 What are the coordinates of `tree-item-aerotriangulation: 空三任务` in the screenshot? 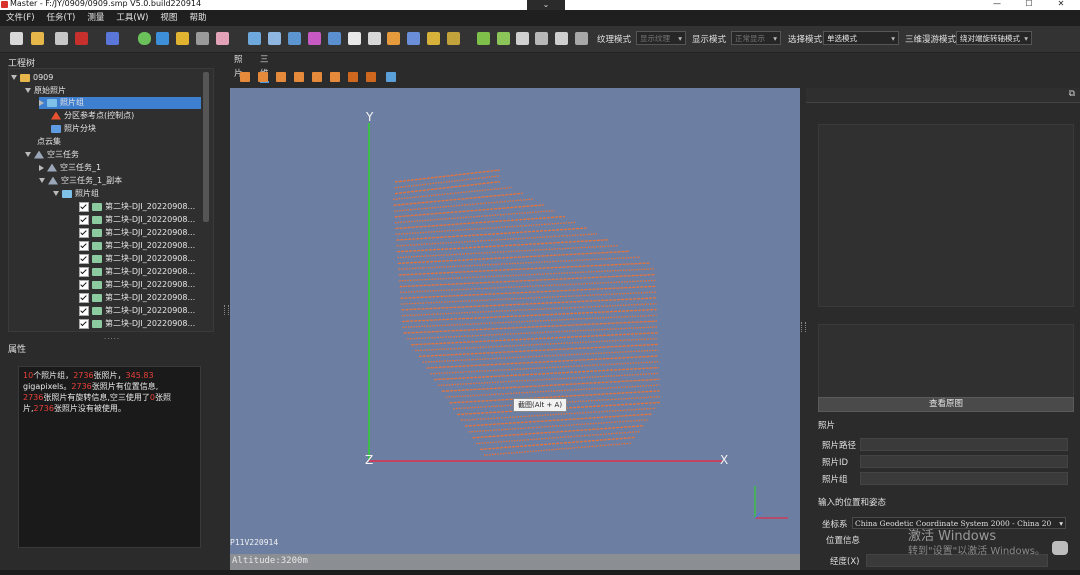 It's located at (52, 155).